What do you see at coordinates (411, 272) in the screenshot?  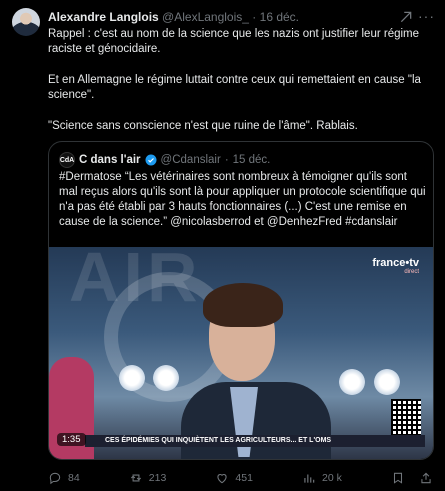 I see `channel-sub: direct` at bounding box center [411, 272].